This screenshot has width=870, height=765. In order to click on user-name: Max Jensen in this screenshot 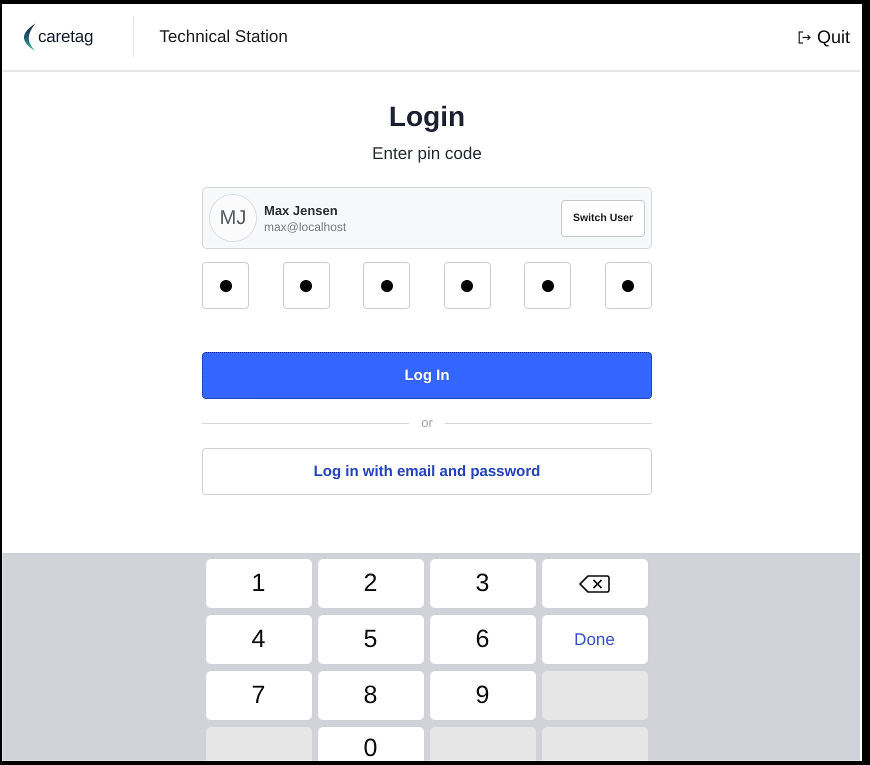, I will do `click(301, 210)`.